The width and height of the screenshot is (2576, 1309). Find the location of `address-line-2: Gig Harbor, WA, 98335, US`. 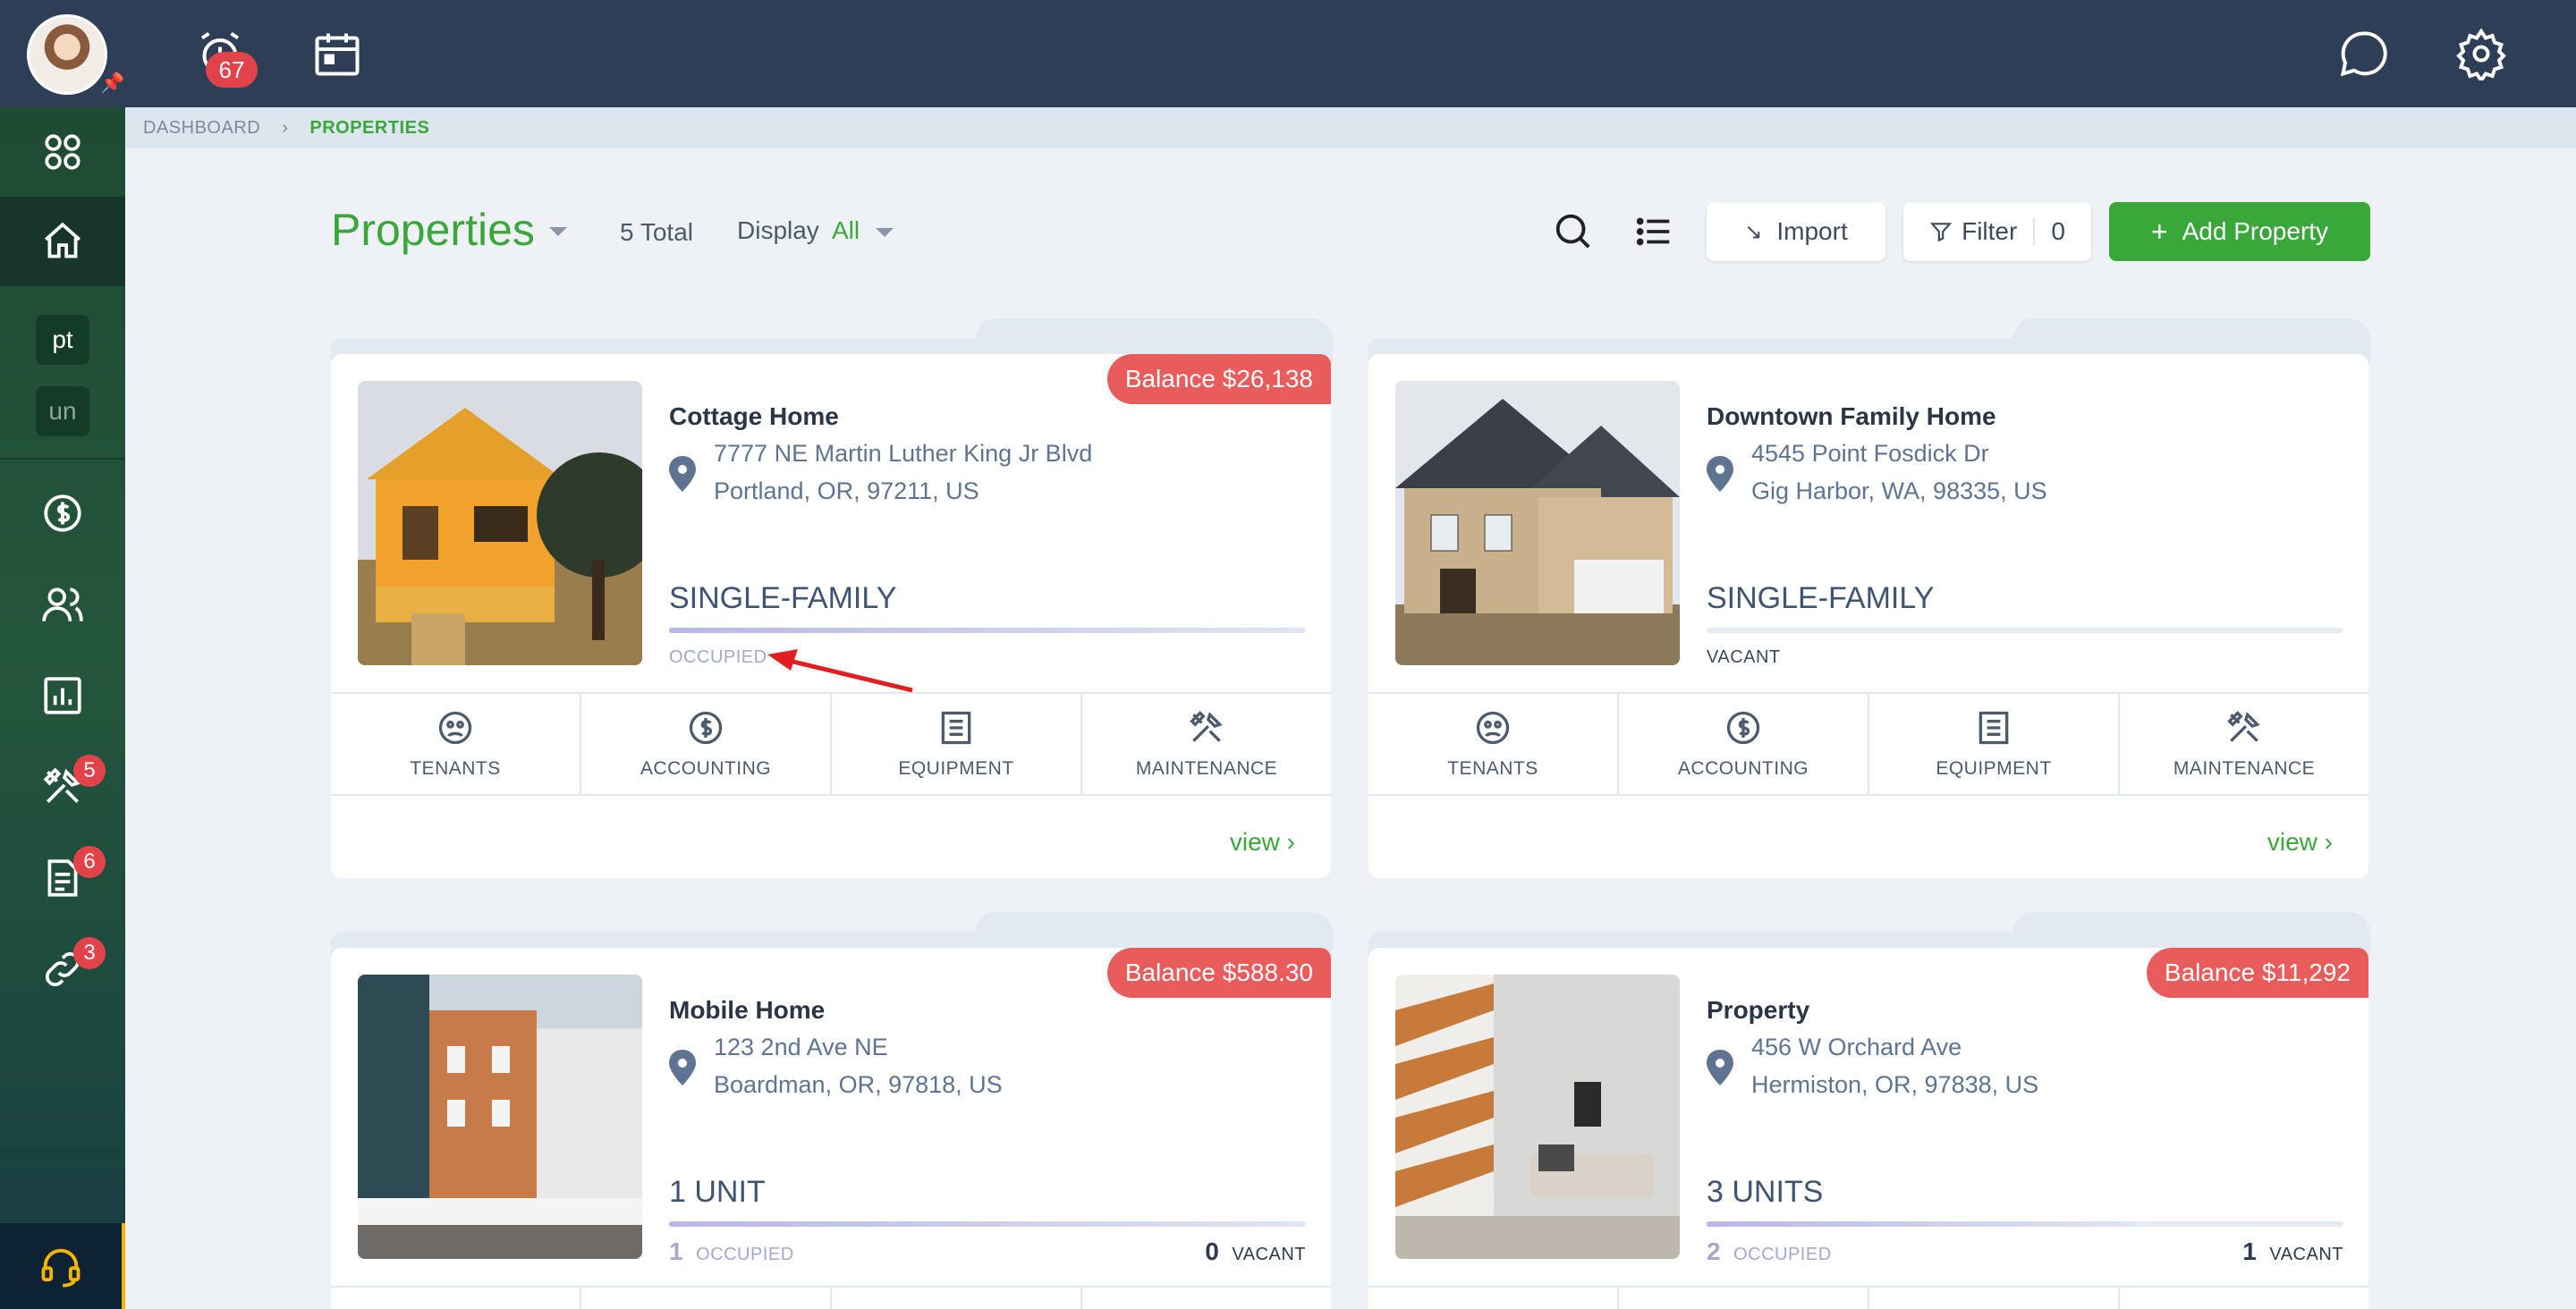

address-line-2: Gig Harbor, WA, 98335, US is located at coordinates (1899, 490).